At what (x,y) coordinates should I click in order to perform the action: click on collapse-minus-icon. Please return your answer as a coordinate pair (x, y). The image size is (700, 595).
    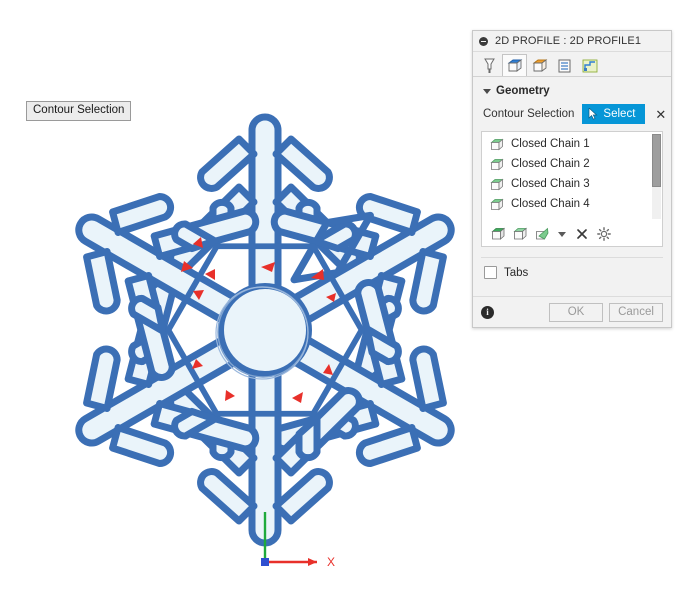
    Looking at the image, I should click on (483, 41).